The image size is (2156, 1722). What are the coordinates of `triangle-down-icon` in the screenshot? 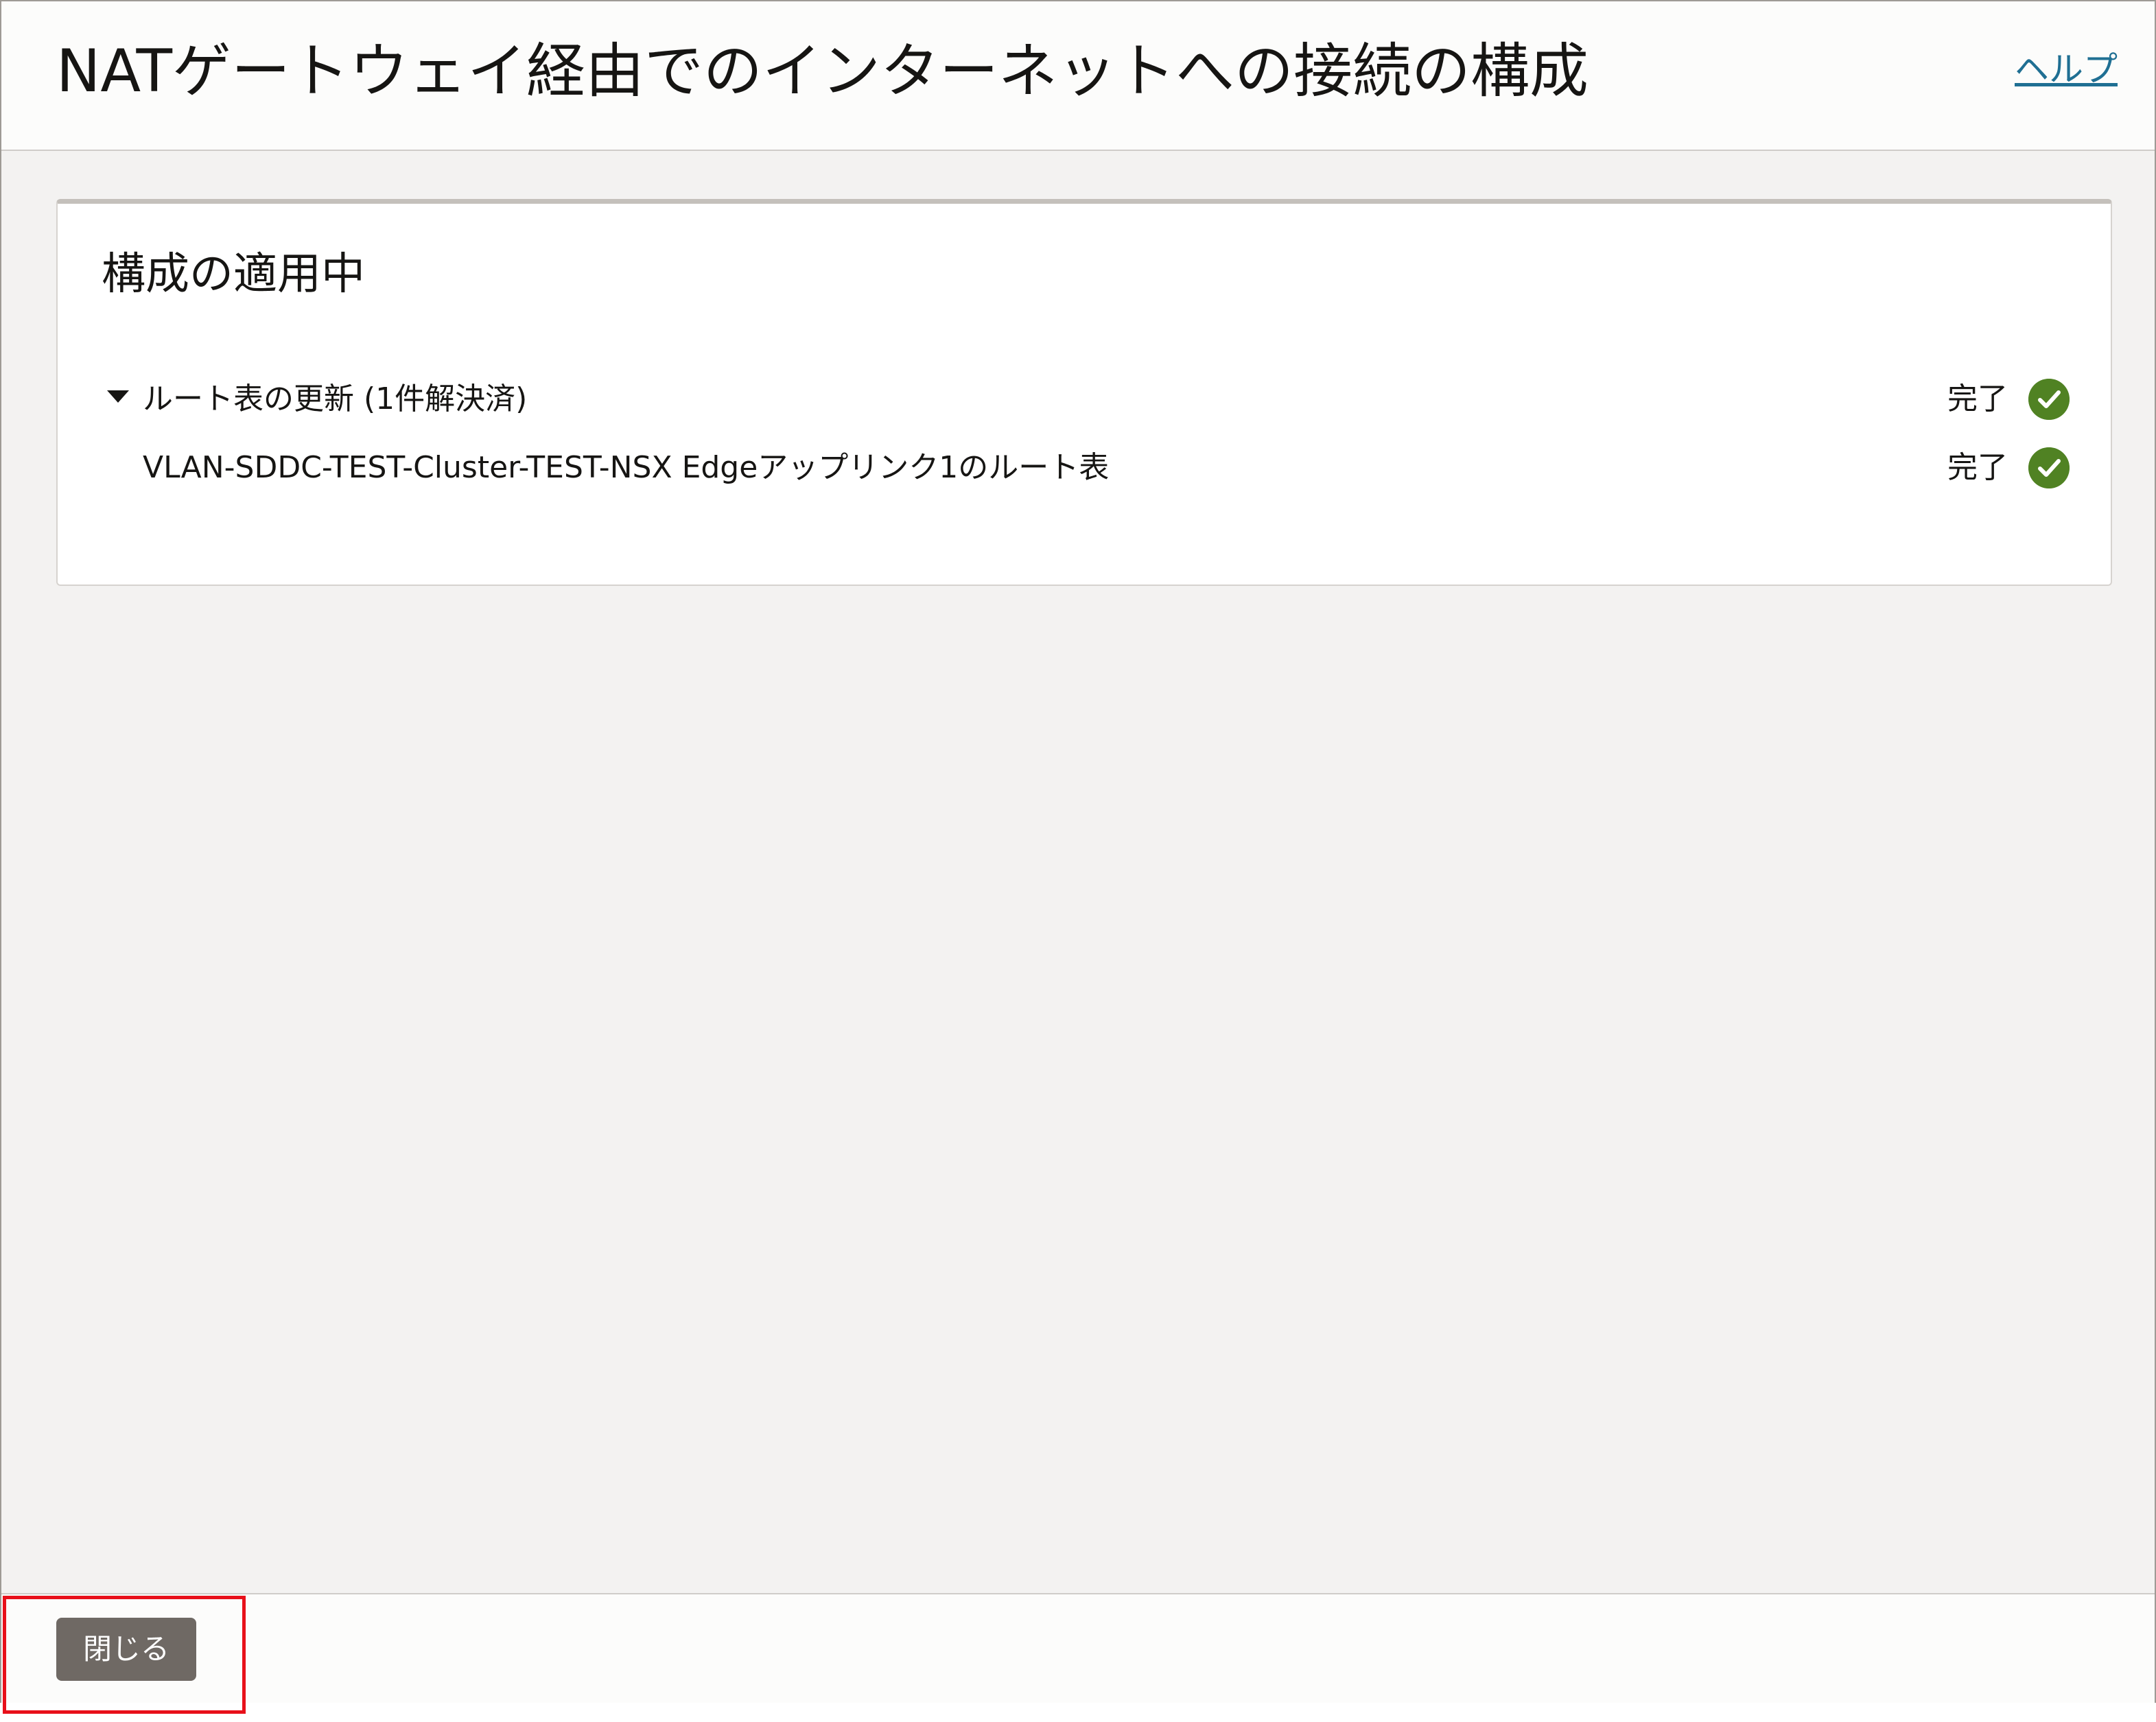 It's located at (118, 396).